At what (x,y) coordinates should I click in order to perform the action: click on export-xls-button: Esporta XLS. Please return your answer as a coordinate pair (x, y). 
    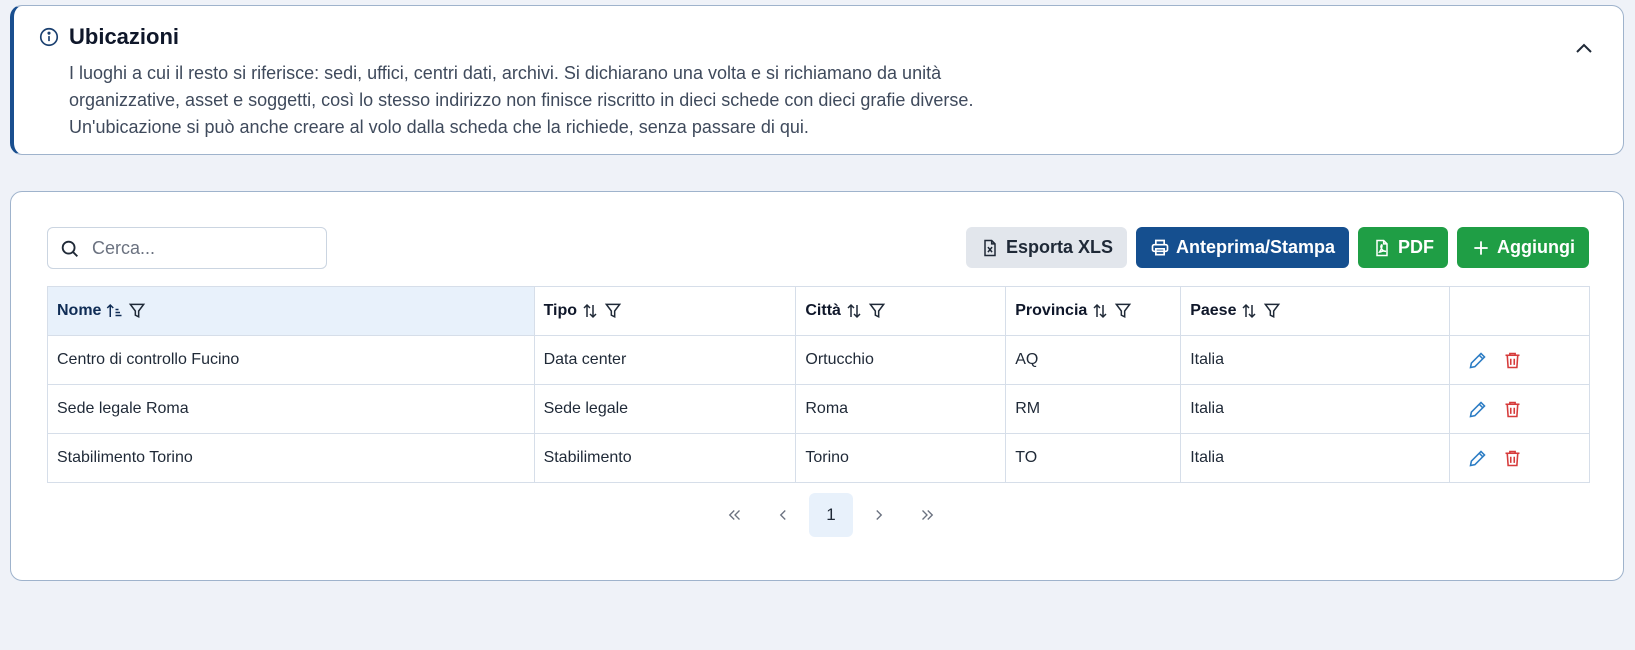
    Looking at the image, I should click on (1046, 247).